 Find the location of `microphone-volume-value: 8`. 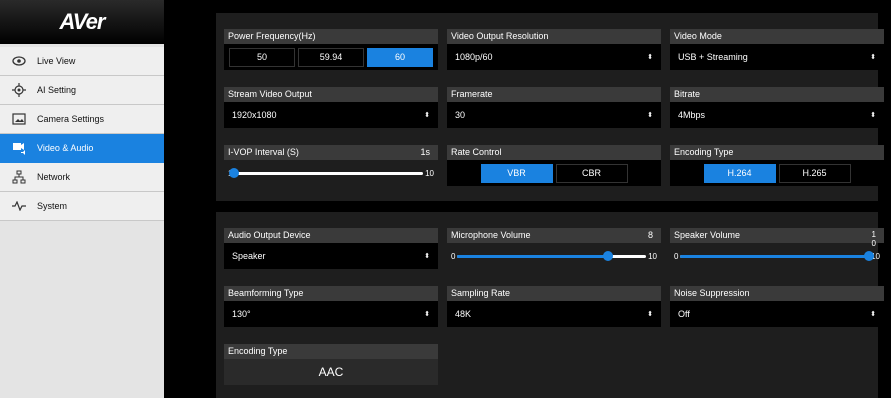

microphone-volume-value: 8 is located at coordinates (650, 235).